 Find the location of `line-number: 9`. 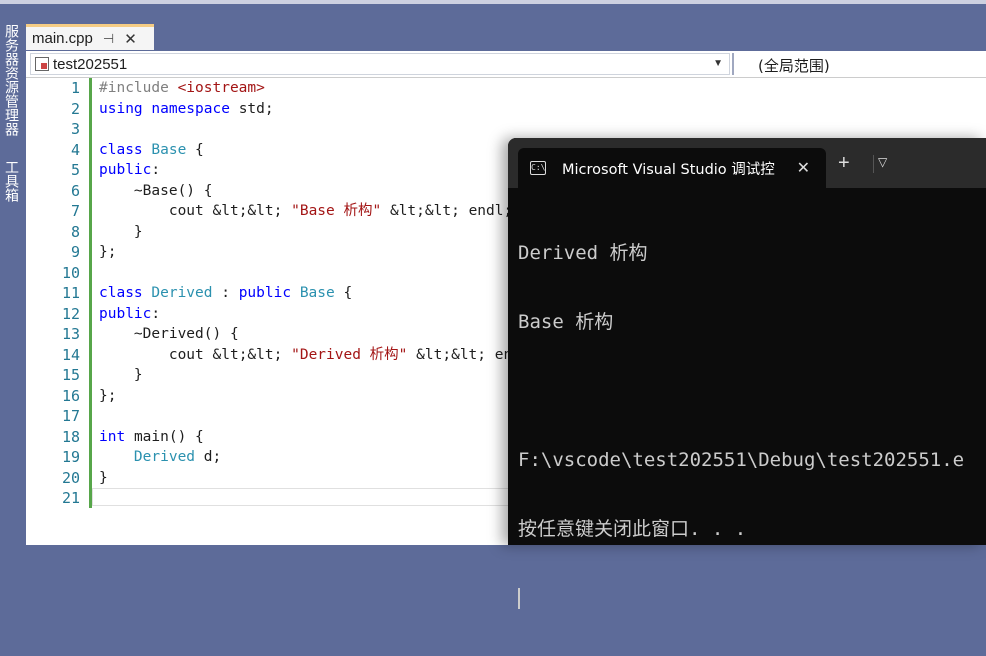

line-number: 9 is located at coordinates (75, 252).